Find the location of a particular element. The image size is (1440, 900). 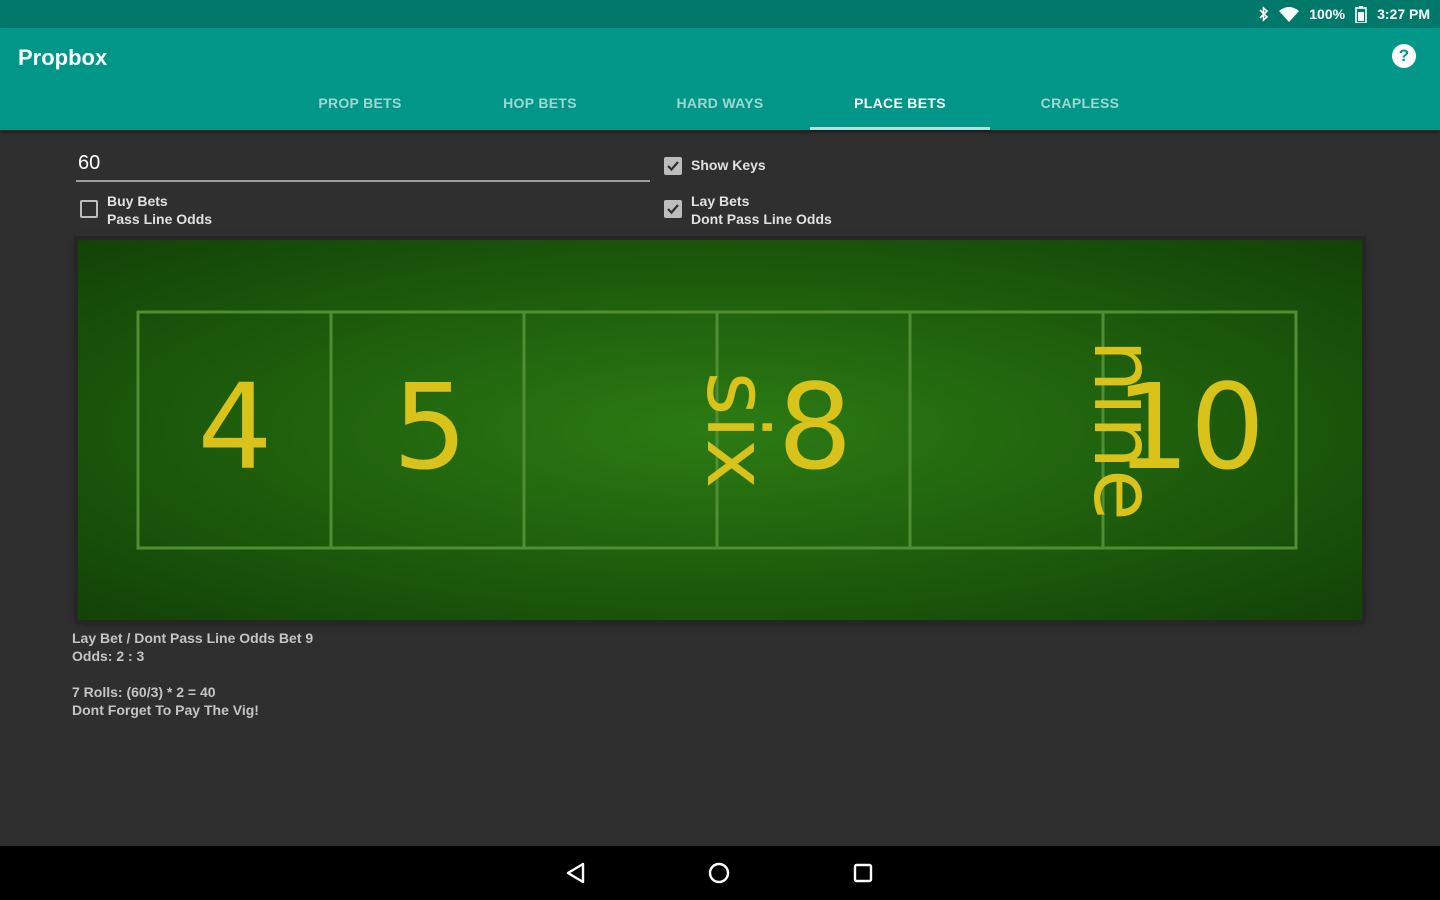

place-box-4: 4 is located at coordinates (235, 430).